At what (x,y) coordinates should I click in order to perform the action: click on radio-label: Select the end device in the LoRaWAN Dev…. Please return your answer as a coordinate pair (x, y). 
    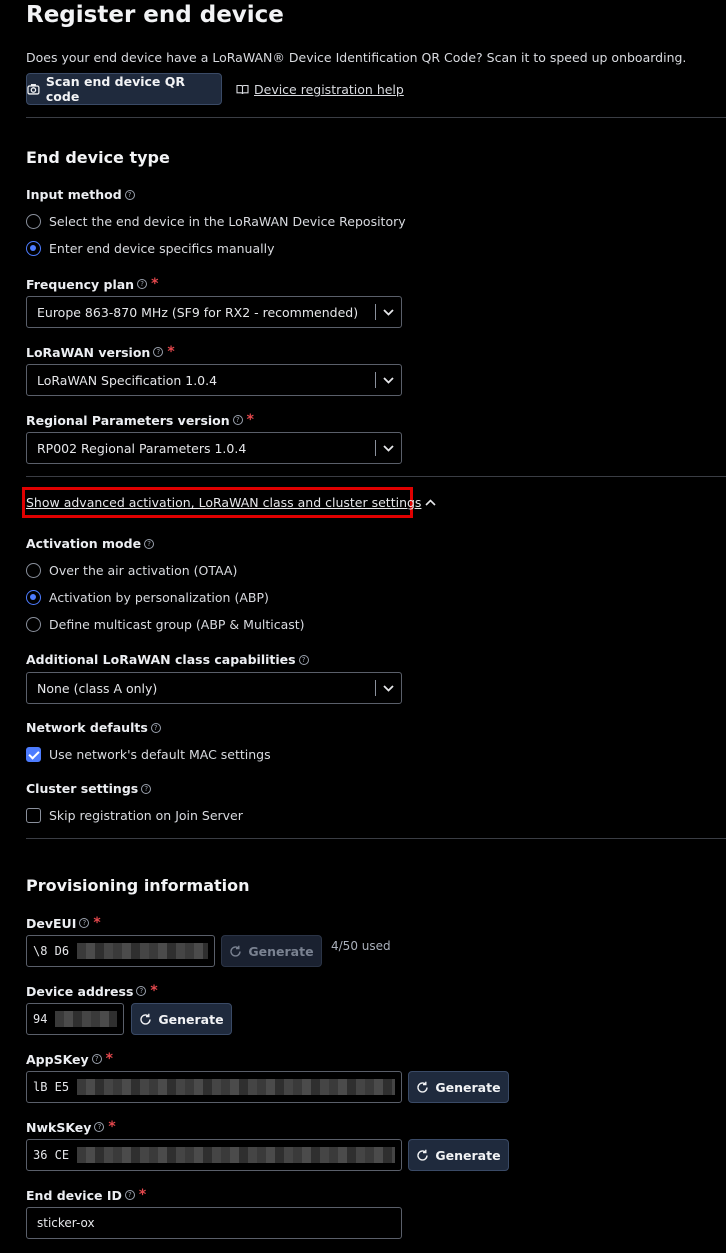
    Looking at the image, I should click on (227, 221).